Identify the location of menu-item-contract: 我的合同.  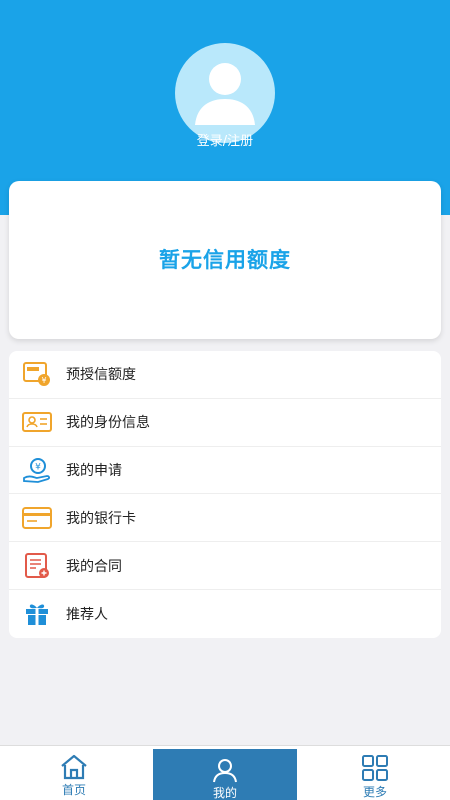
(225, 566).